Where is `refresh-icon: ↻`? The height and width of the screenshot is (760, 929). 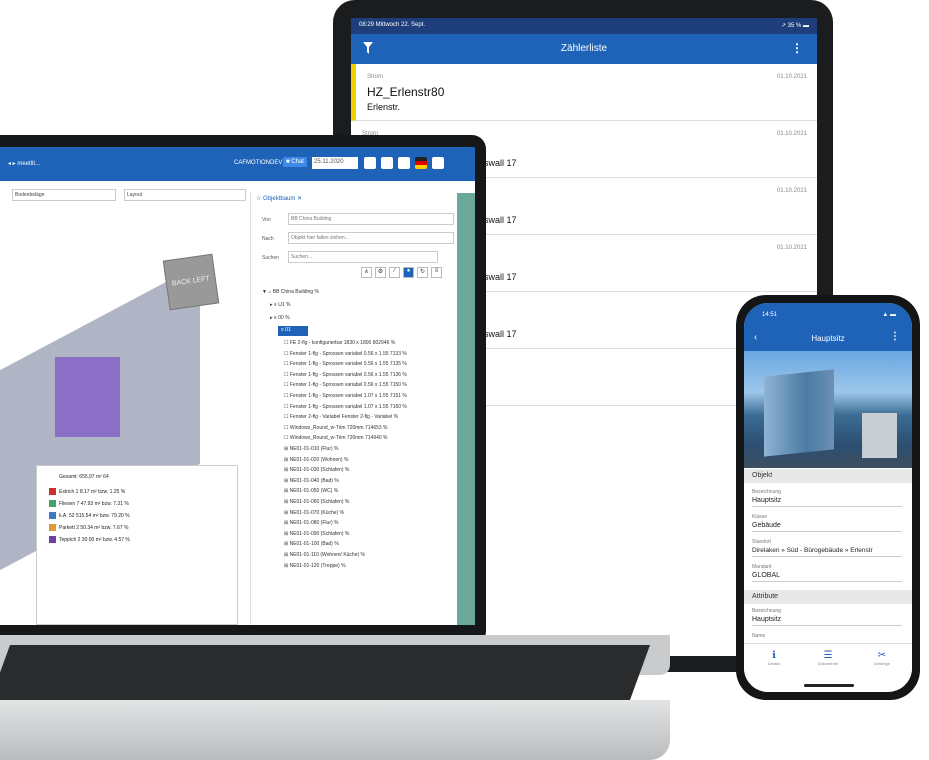
refresh-icon: ↻ is located at coordinates (422, 272).